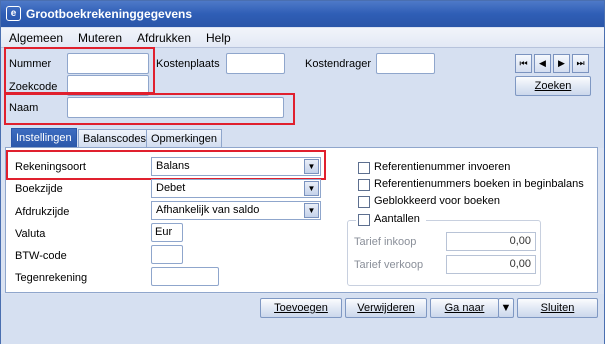  What do you see at coordinates (580, 63) in the screenshot?
I see `last-record-icon: ⏭` at bounding box center [580, 63].